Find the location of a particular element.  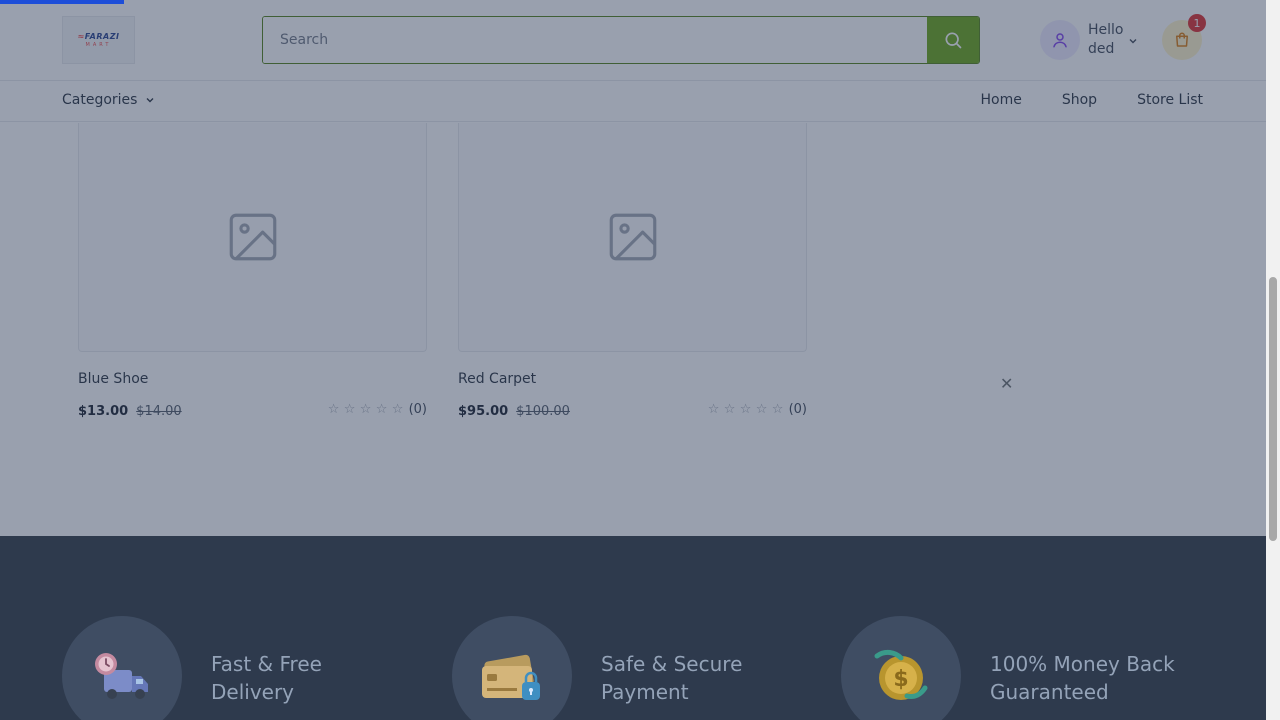

credit-card-icon is located at coordinates (511, 677).